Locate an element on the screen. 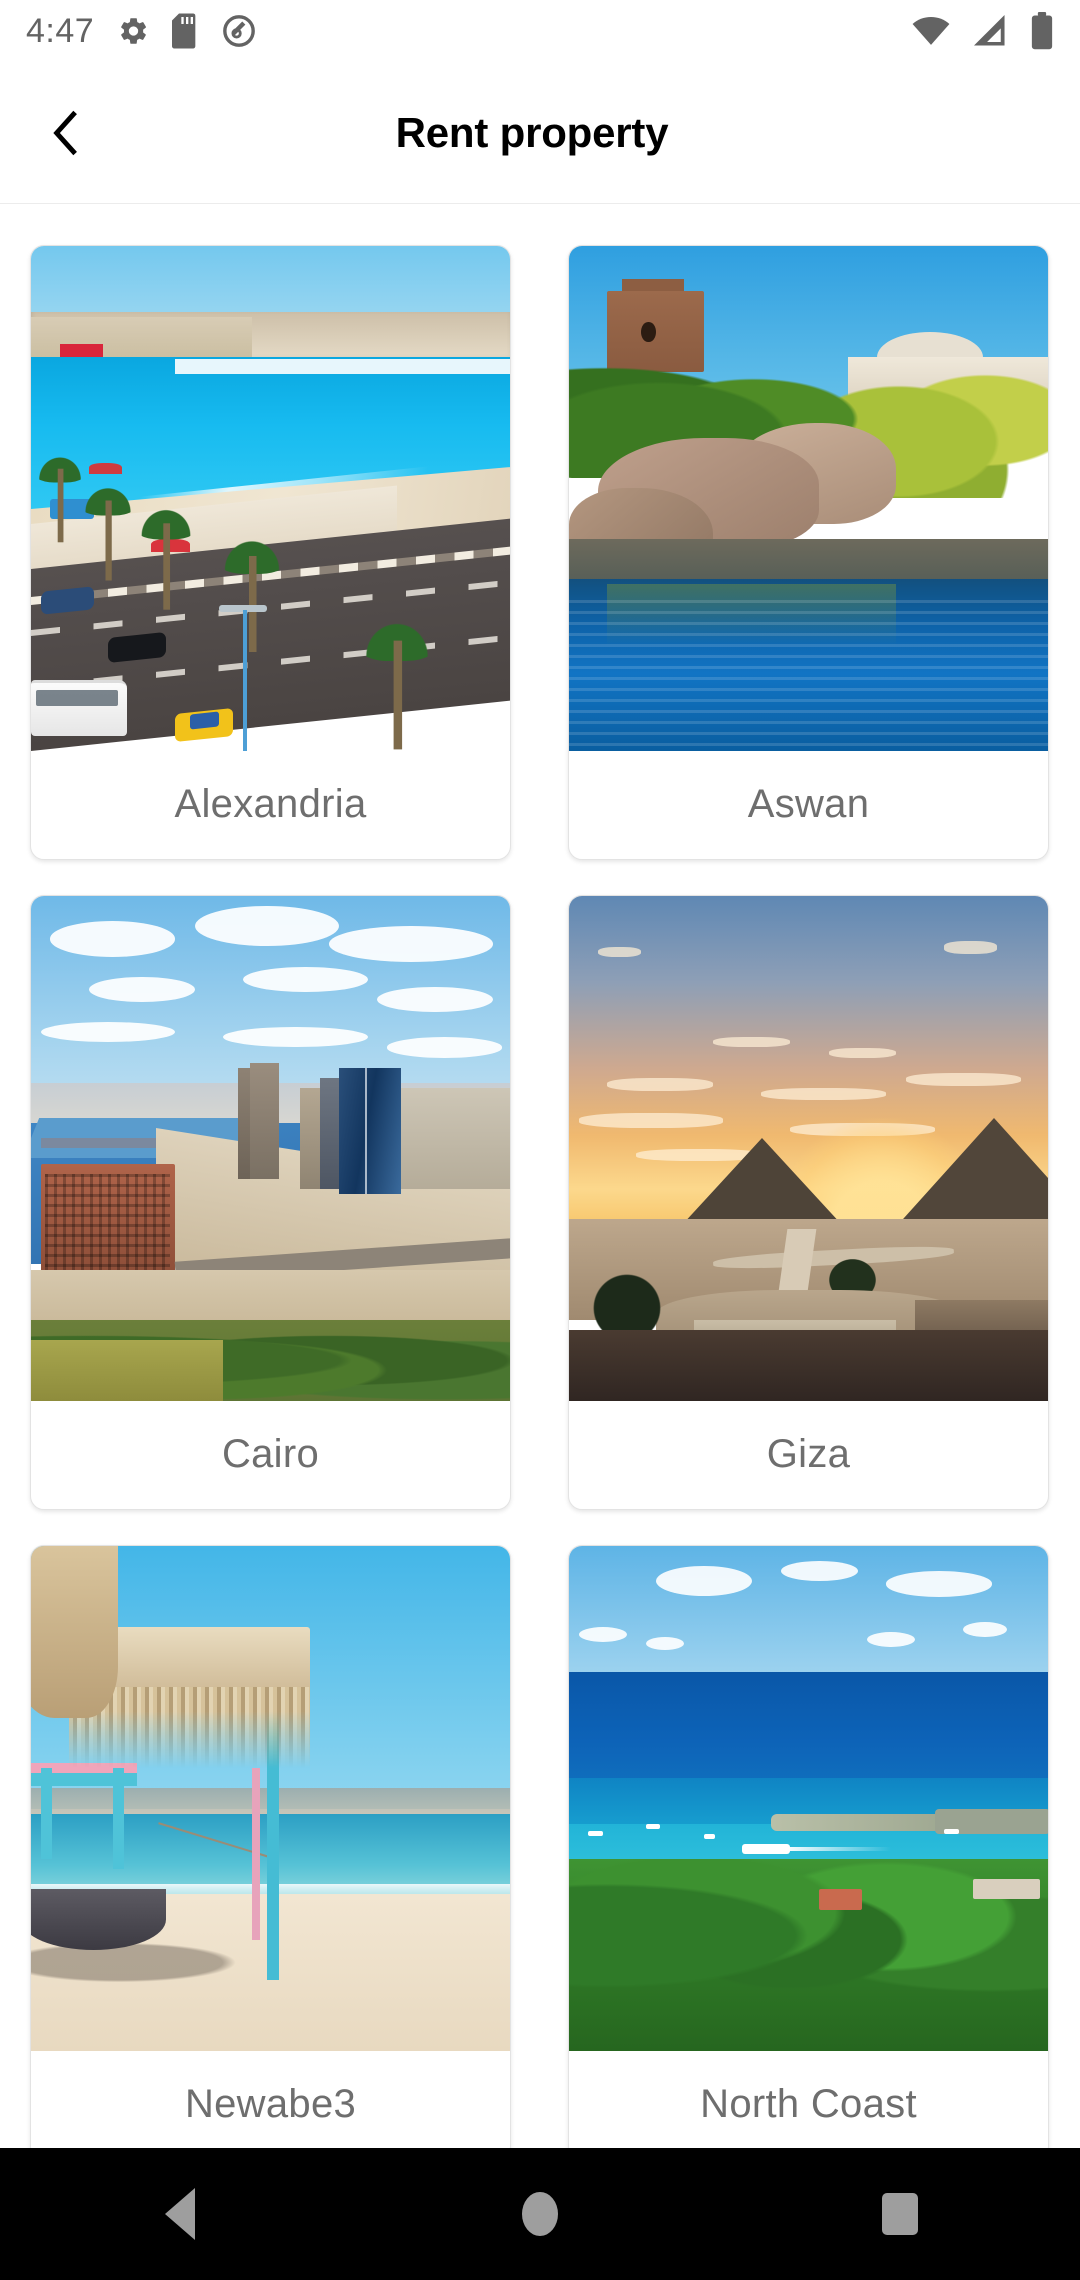 This screenshot has height=2280, width=1080. android-navigation-bar is located at coordinates (540, 2214).